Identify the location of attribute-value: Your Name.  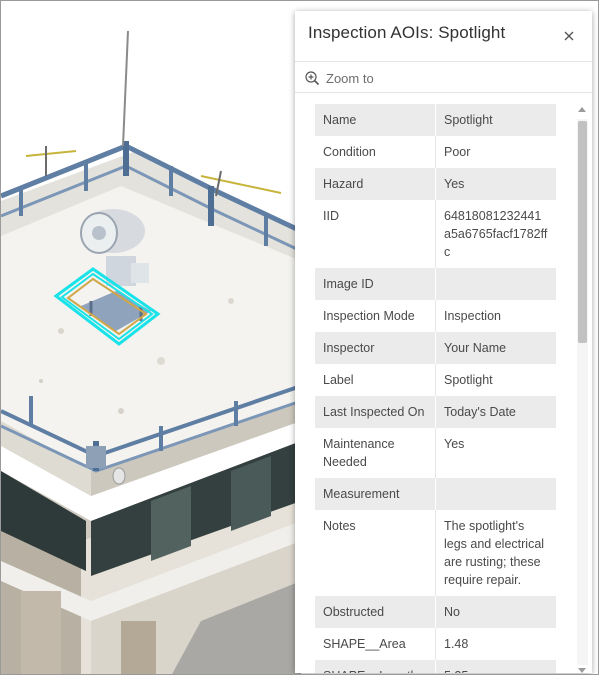
(495, 348).